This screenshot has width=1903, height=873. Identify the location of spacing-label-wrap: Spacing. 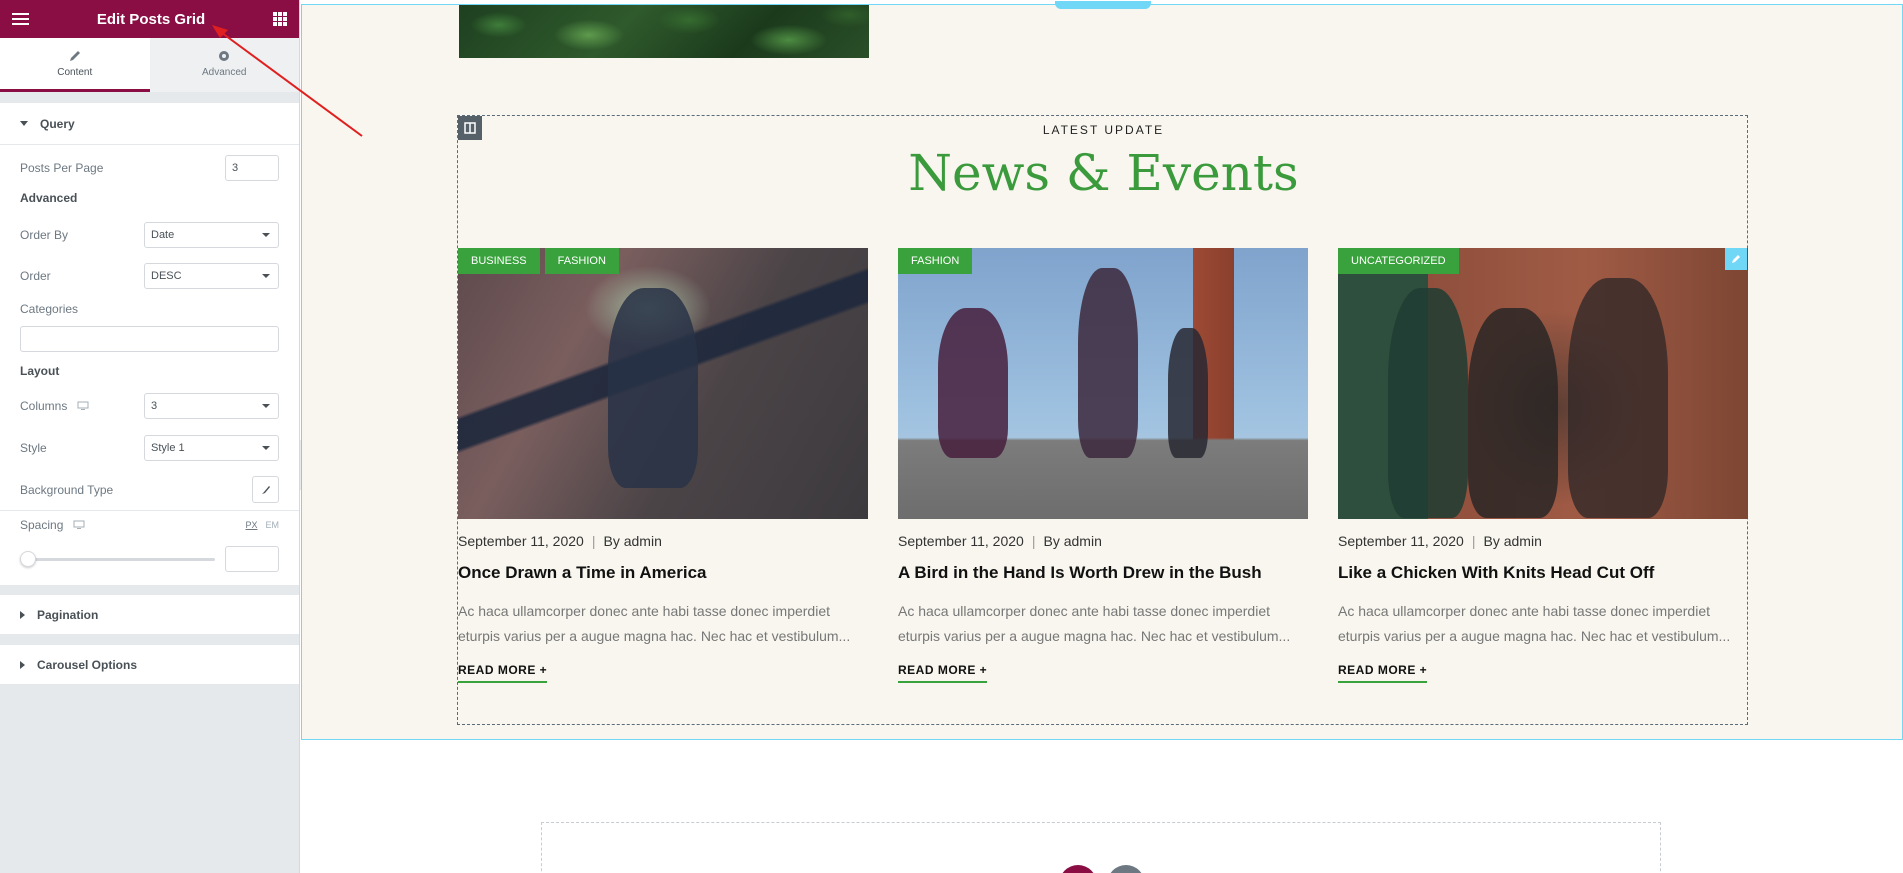
(52, 525).